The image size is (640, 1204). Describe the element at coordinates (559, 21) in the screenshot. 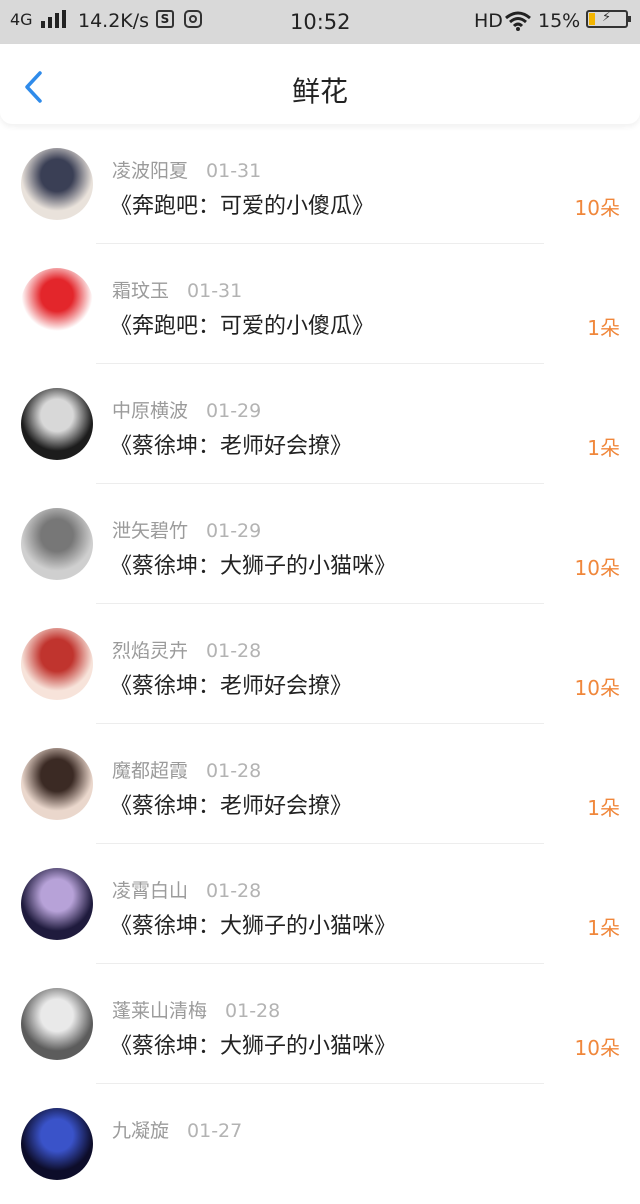

I see `battery-percent: 15%` at that location.